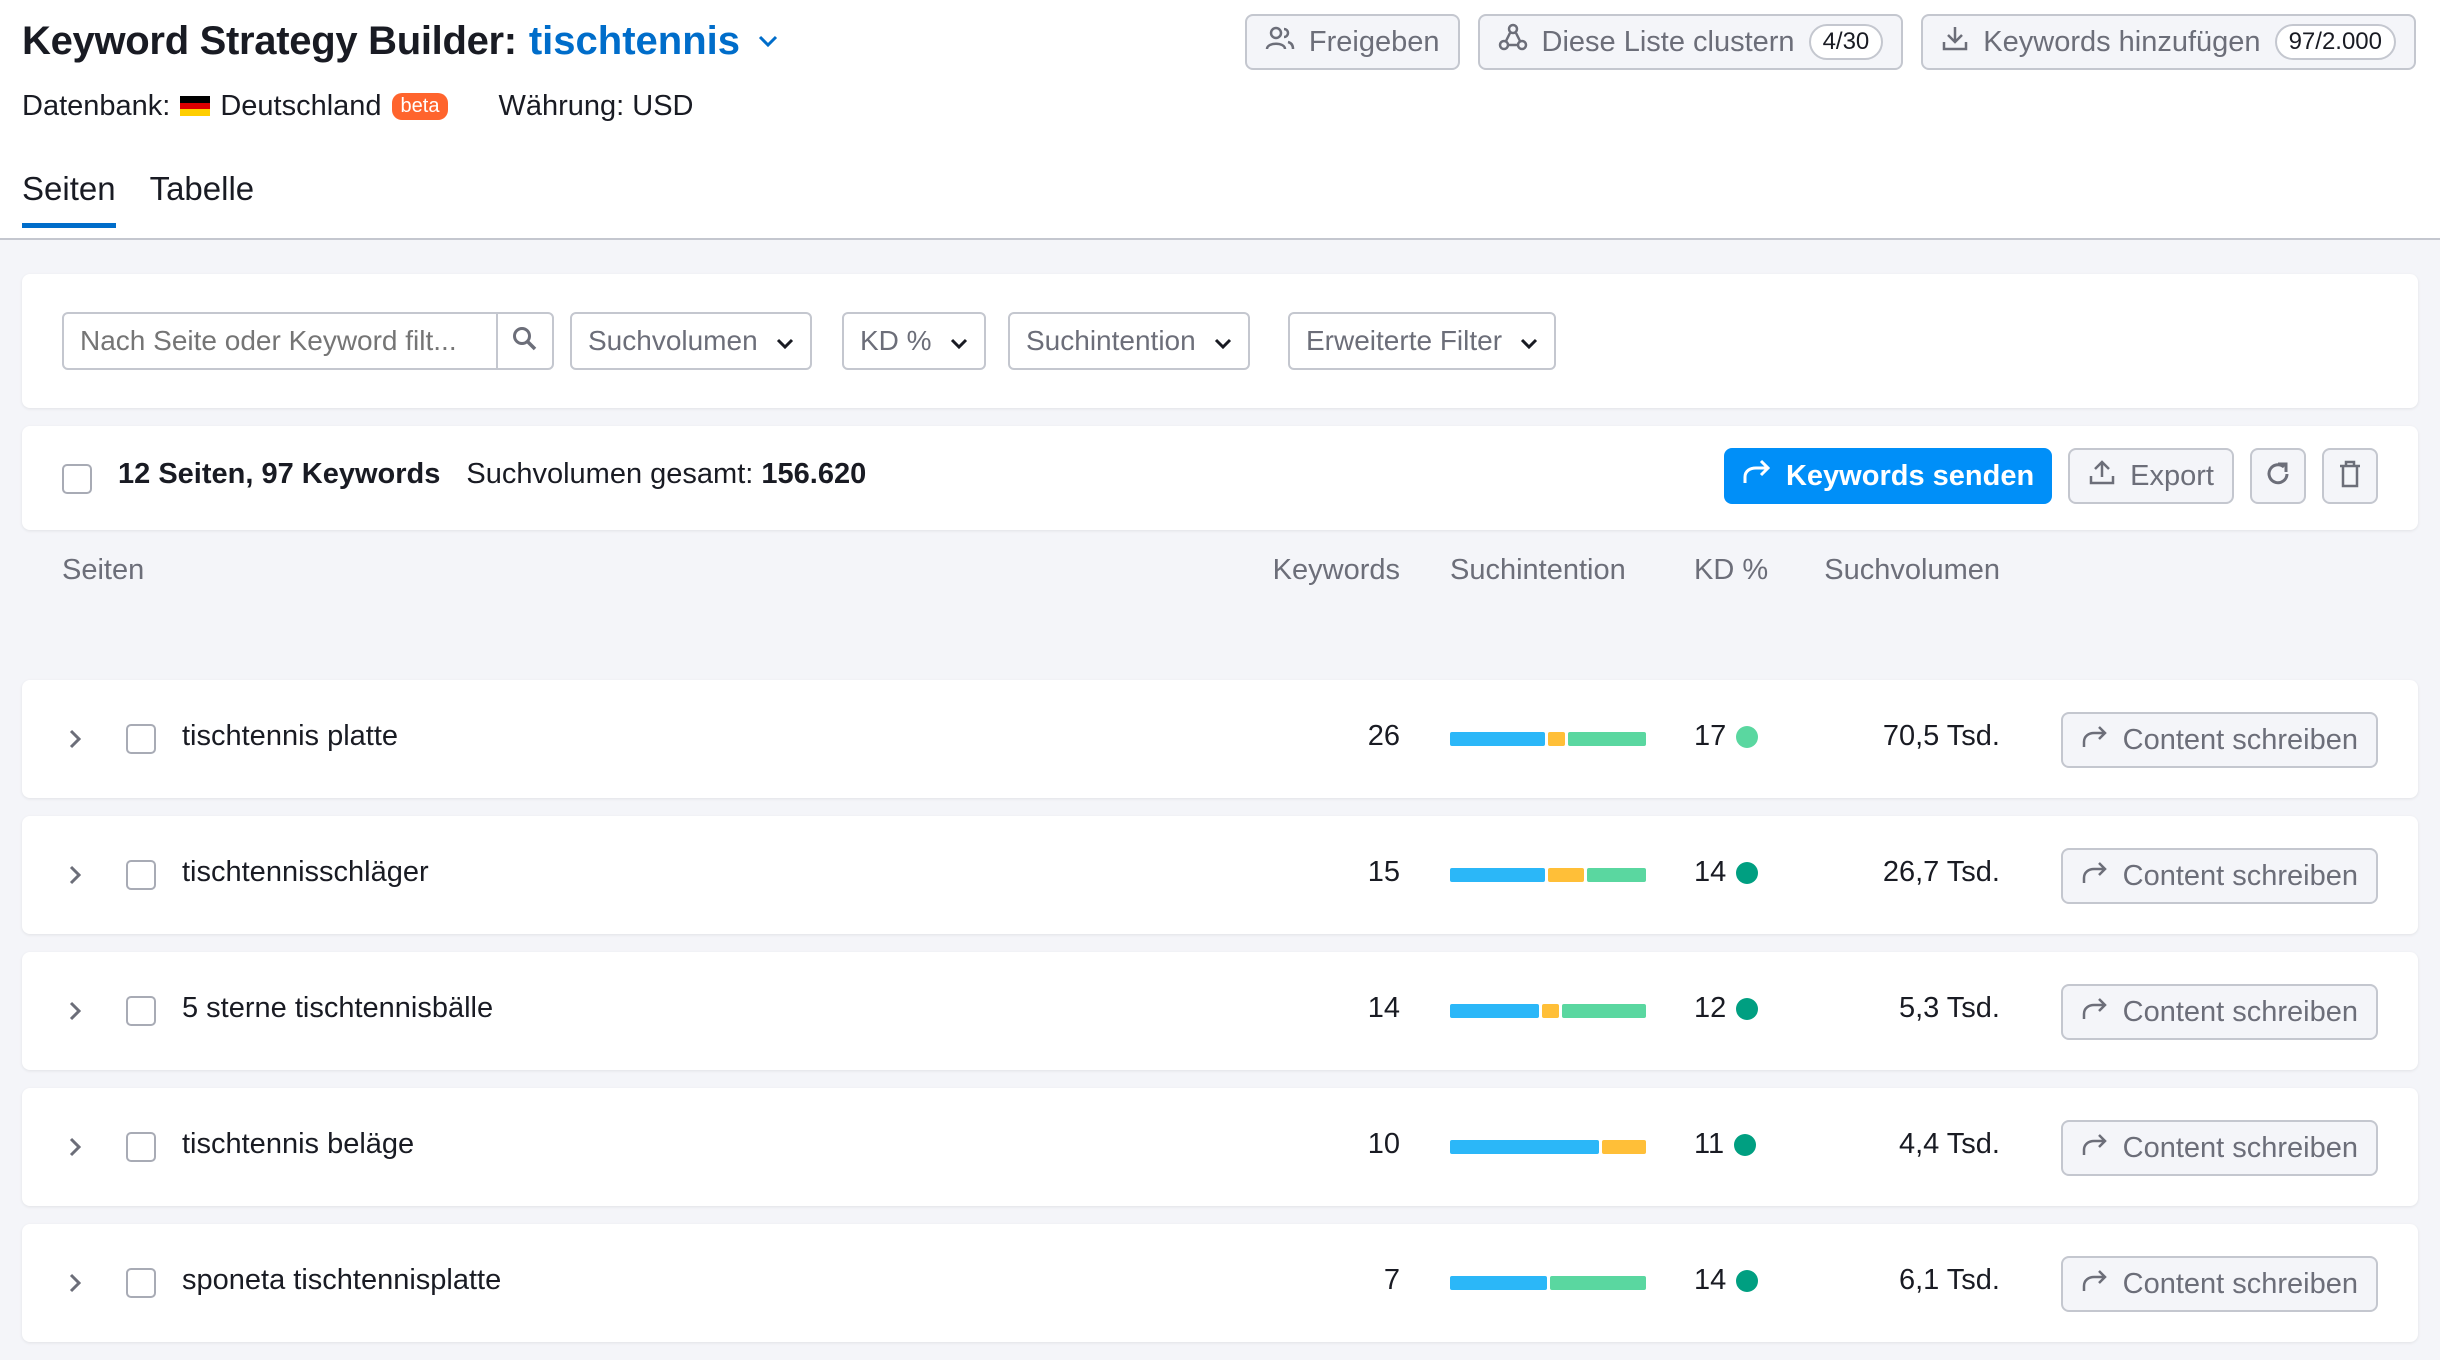 This screenshot has height=1360, width=2440. I want to click on volume-filter: Suchvolumen, so click(691, 341).